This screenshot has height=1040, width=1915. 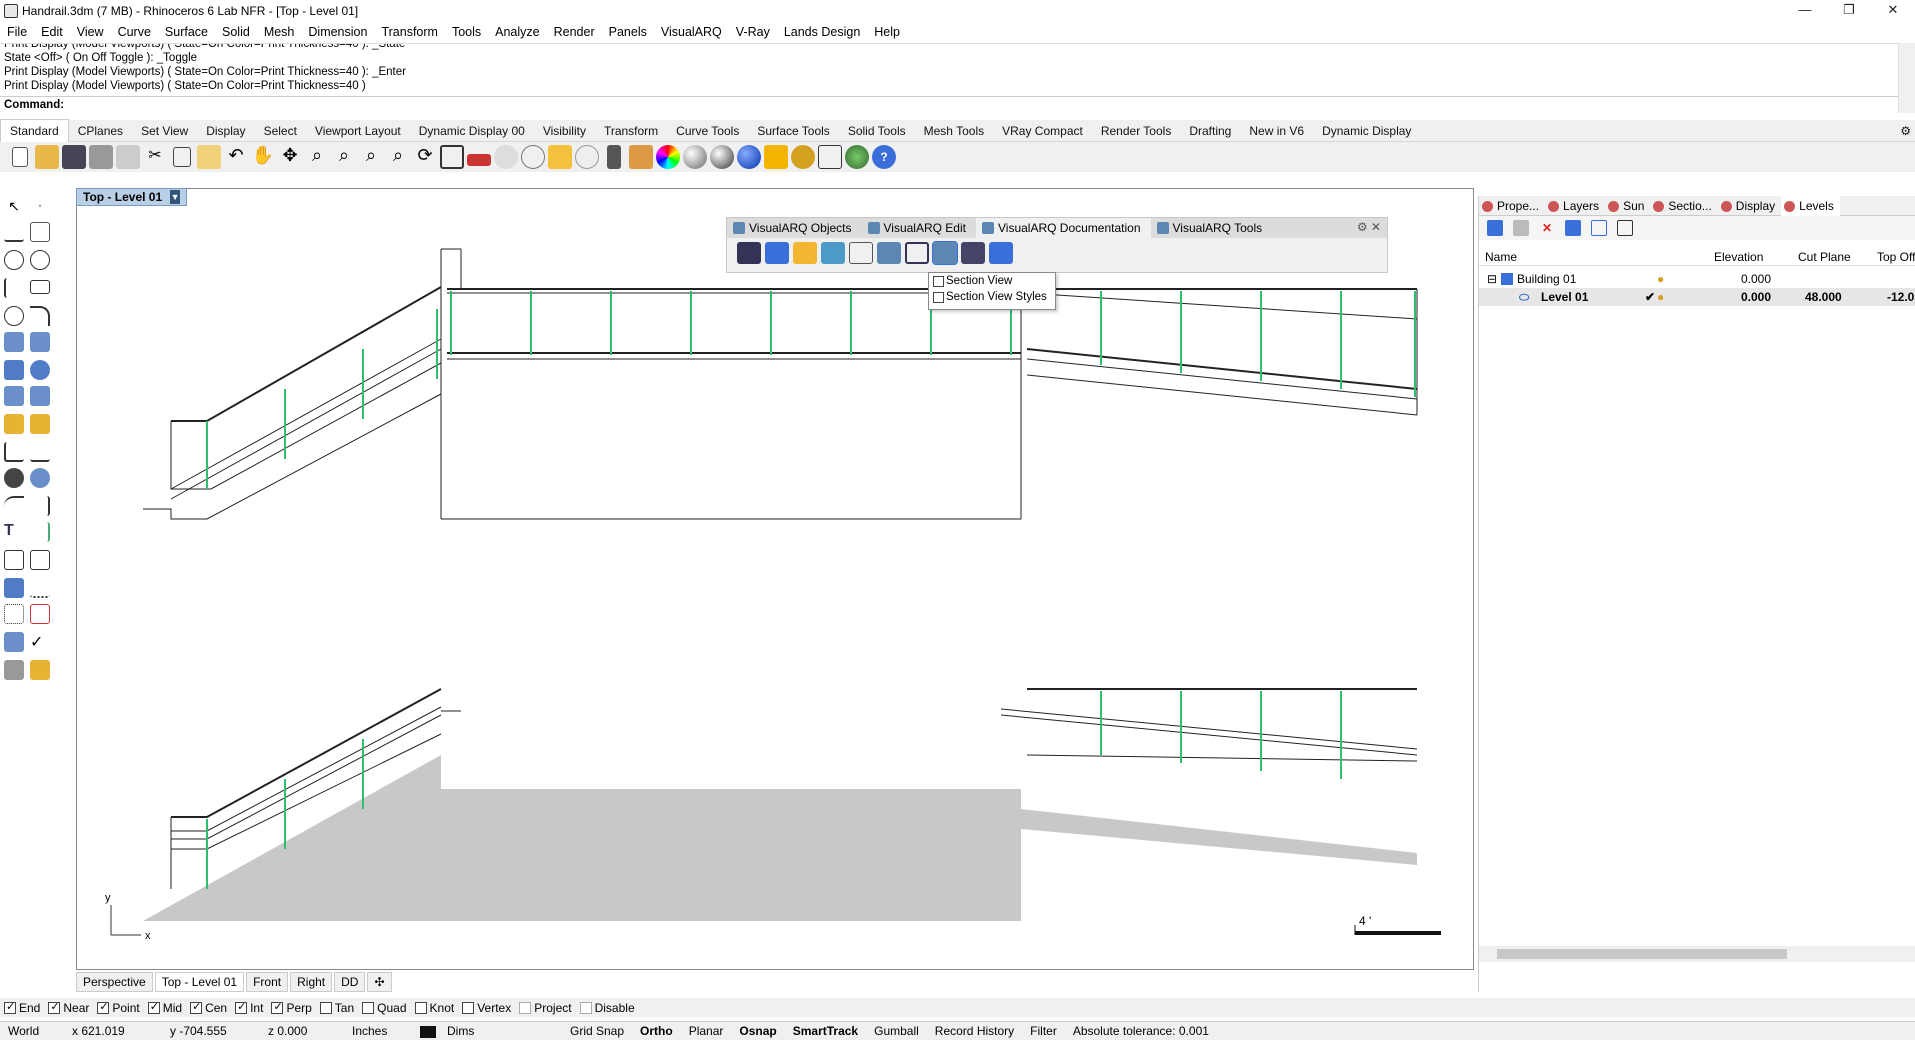 What do you see at coordinates (114, 982) in the screenshot?
I see `tab-perspective: Perspective` at bounding box center [114, 982].